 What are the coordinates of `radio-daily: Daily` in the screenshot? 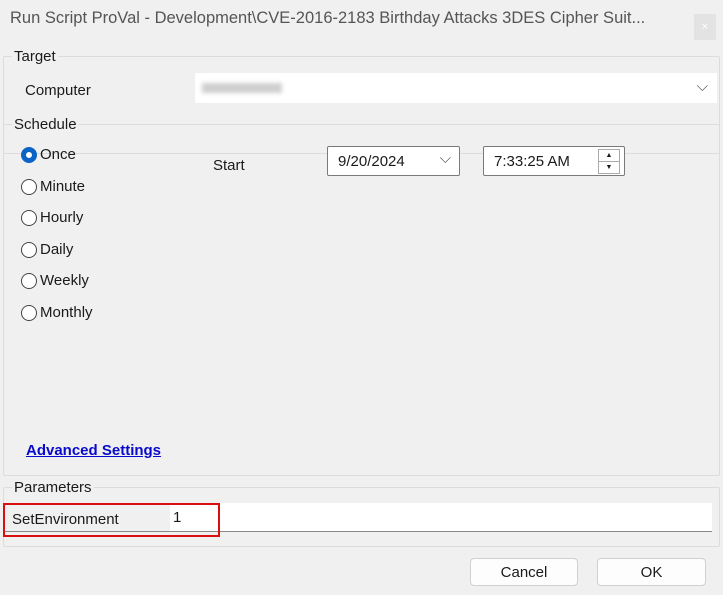 It's located at (47, 249).